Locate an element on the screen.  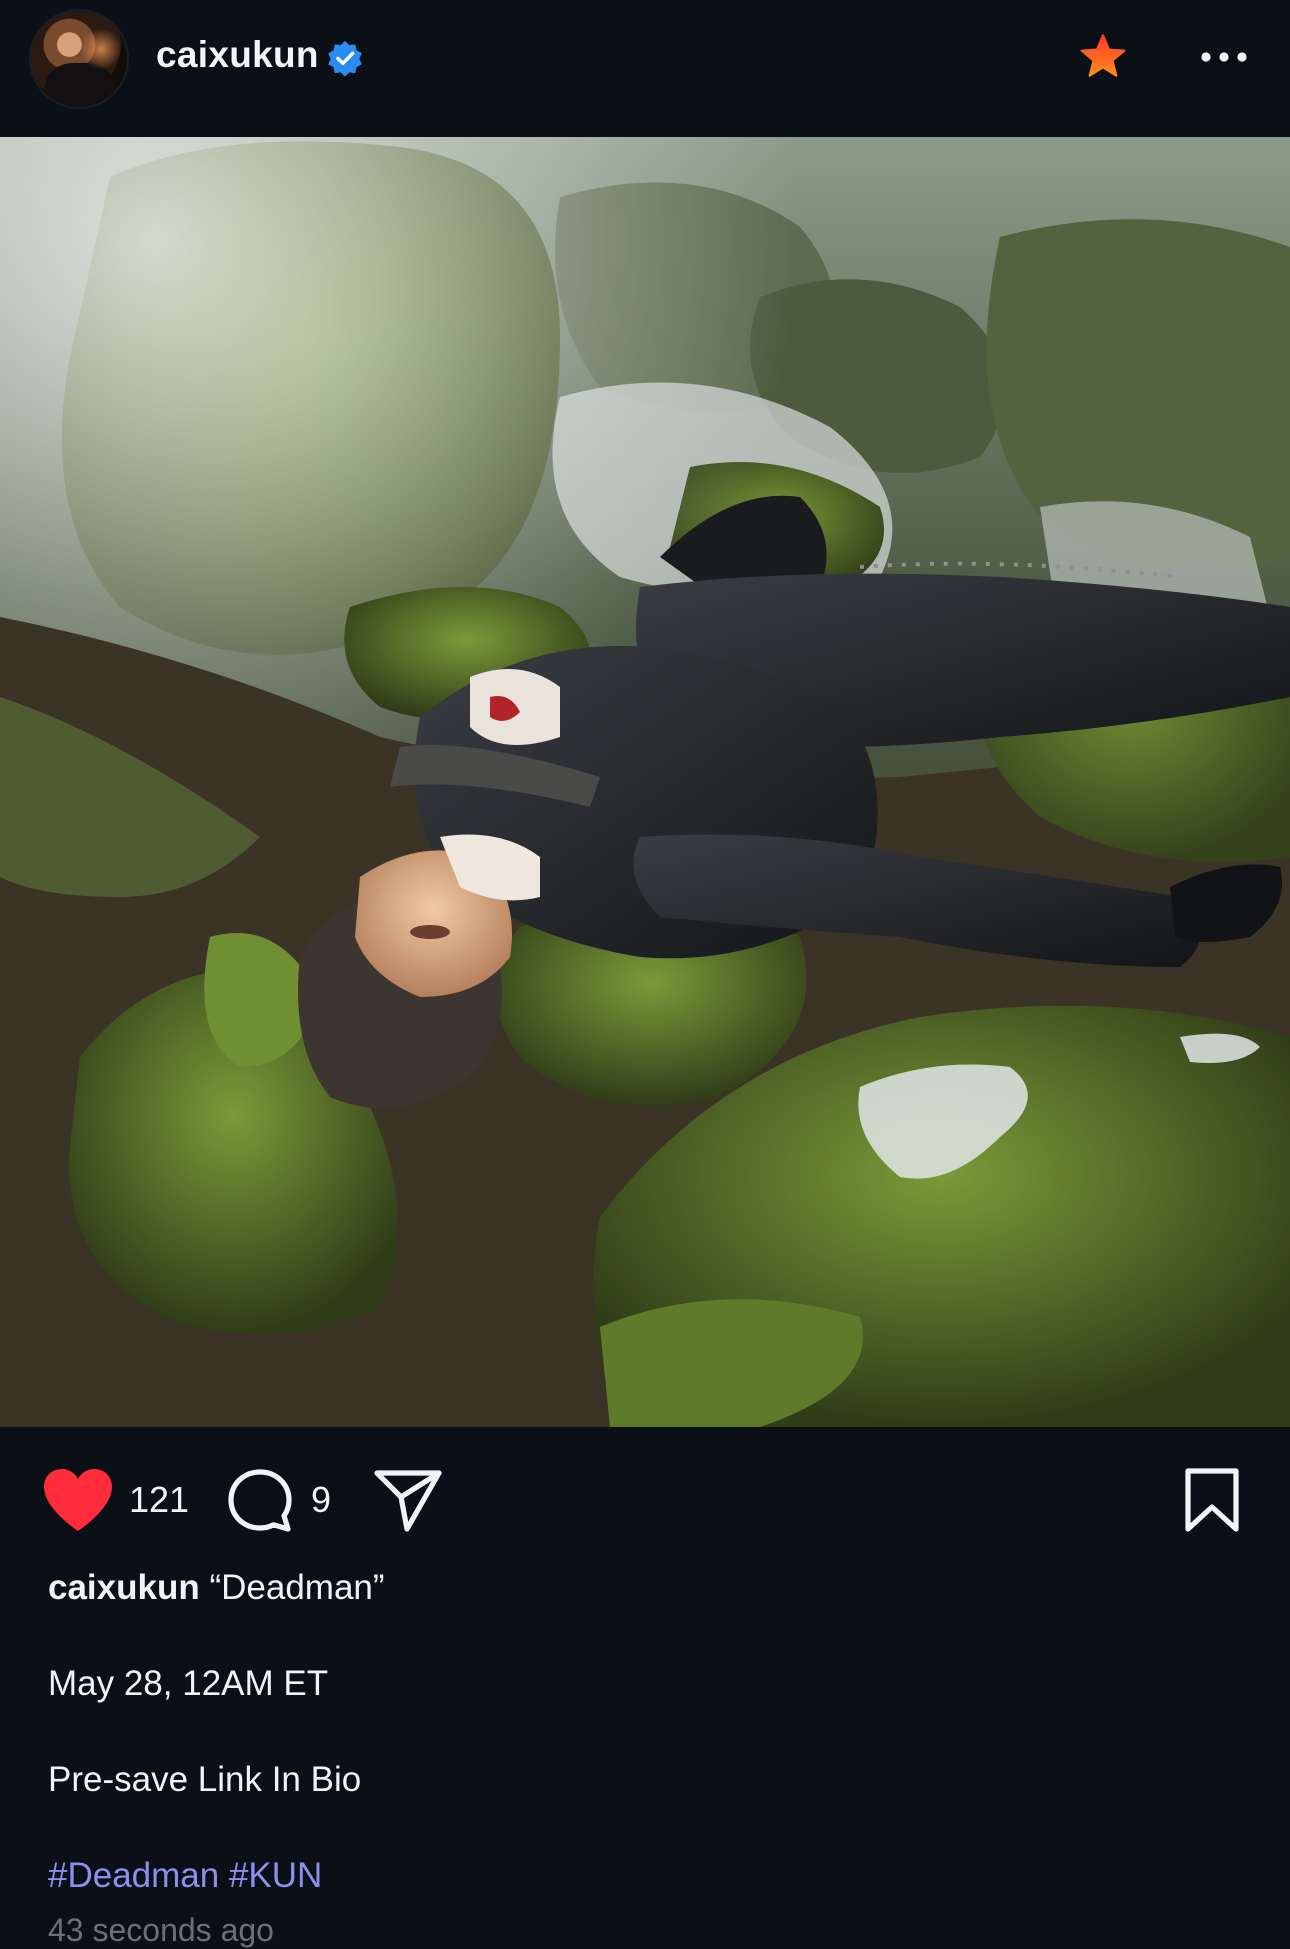
like-count: 121 is located at coordinates (159, 1500).